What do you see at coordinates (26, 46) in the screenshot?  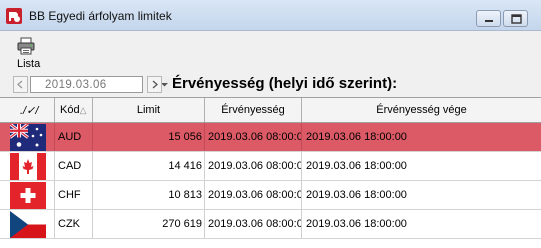 I see `printer-icon` at bounding box center [26, 46].